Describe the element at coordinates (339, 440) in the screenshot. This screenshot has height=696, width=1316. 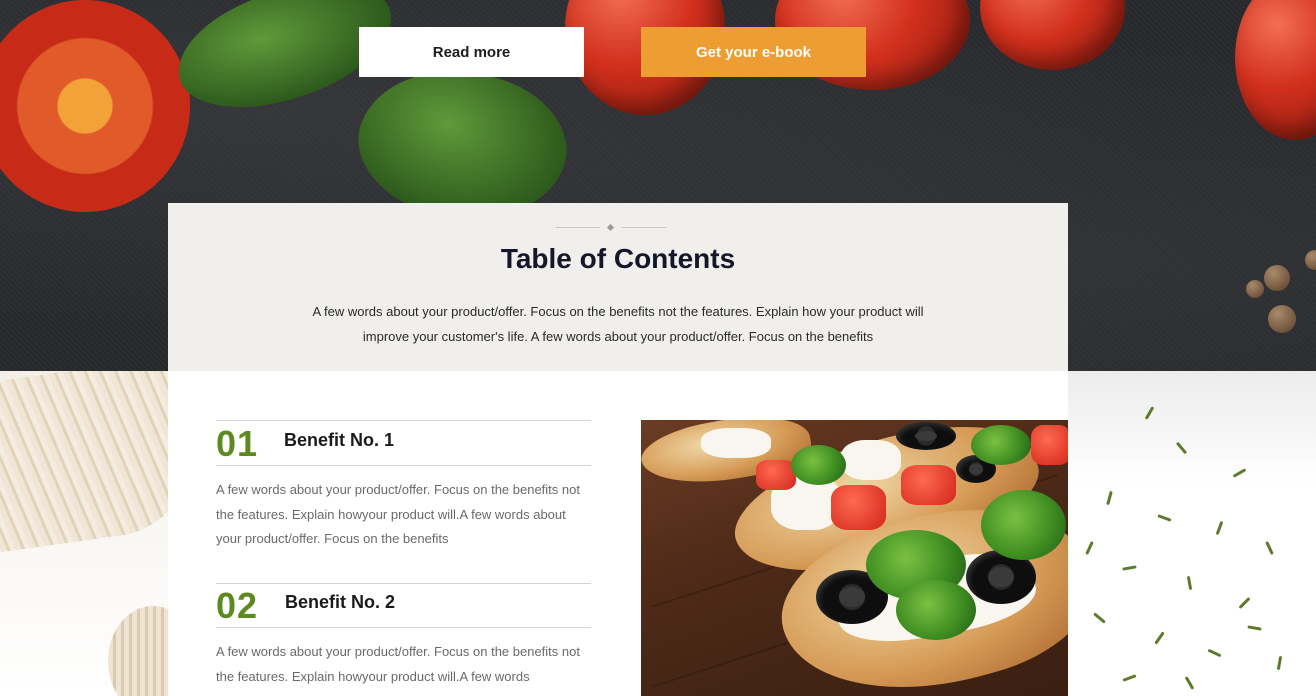
I see `benefit-title: Benefit No. 1` at that location.